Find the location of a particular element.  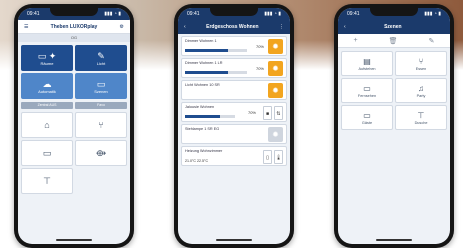

heating-mode-button: ▯ is located at coordinates (267, 157).